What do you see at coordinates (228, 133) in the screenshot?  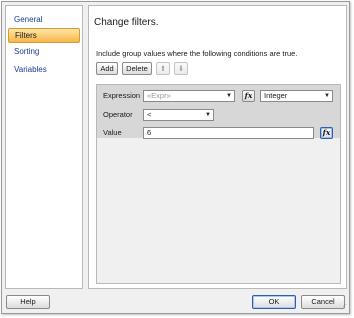 I see `value-field: 6` at bounding box center [228, 133].